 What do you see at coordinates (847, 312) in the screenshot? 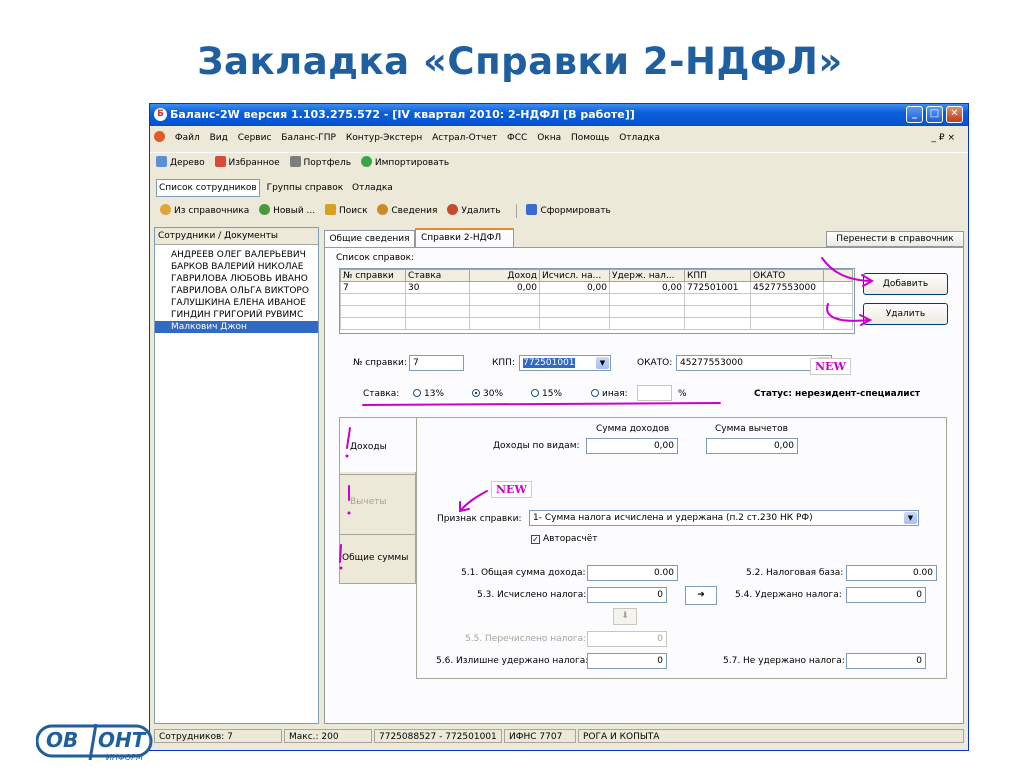
I see `arrow-to-delete-annotation` at bounding box center [847, 312].